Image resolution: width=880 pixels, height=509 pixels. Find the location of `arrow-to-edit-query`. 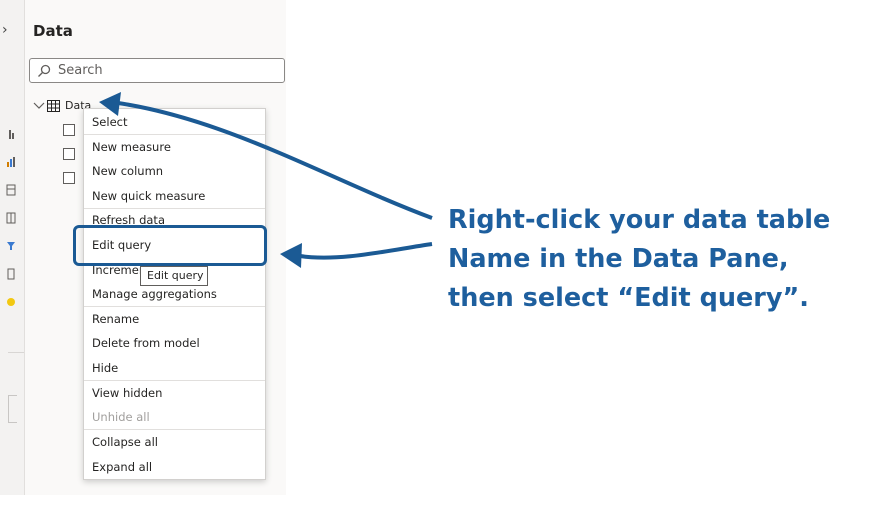

arrow-to-edit-query is located at coordinates (366, 251).